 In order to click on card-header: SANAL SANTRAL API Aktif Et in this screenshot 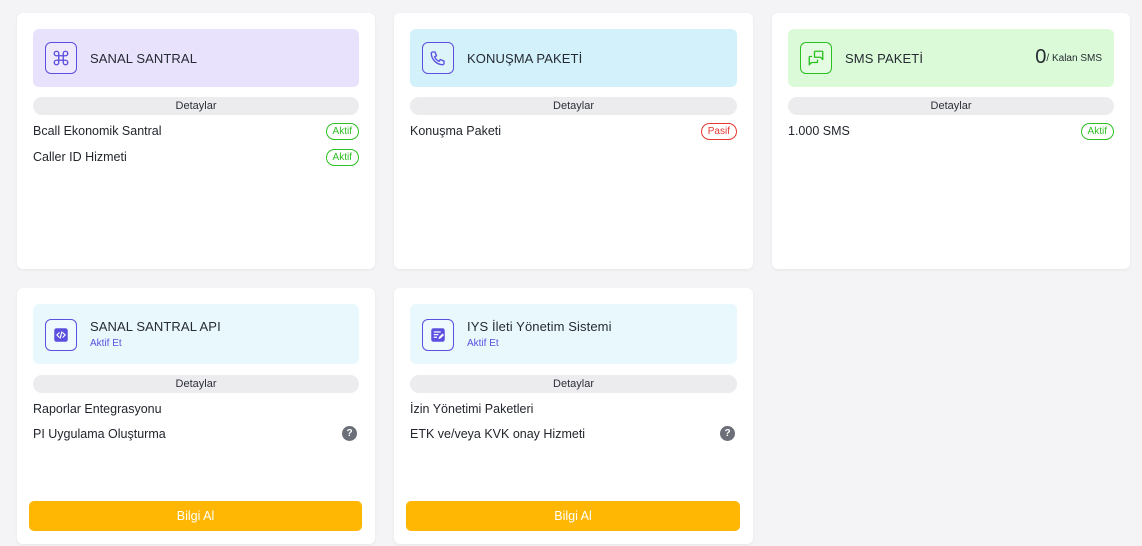, I will do `click(196, 334)`.